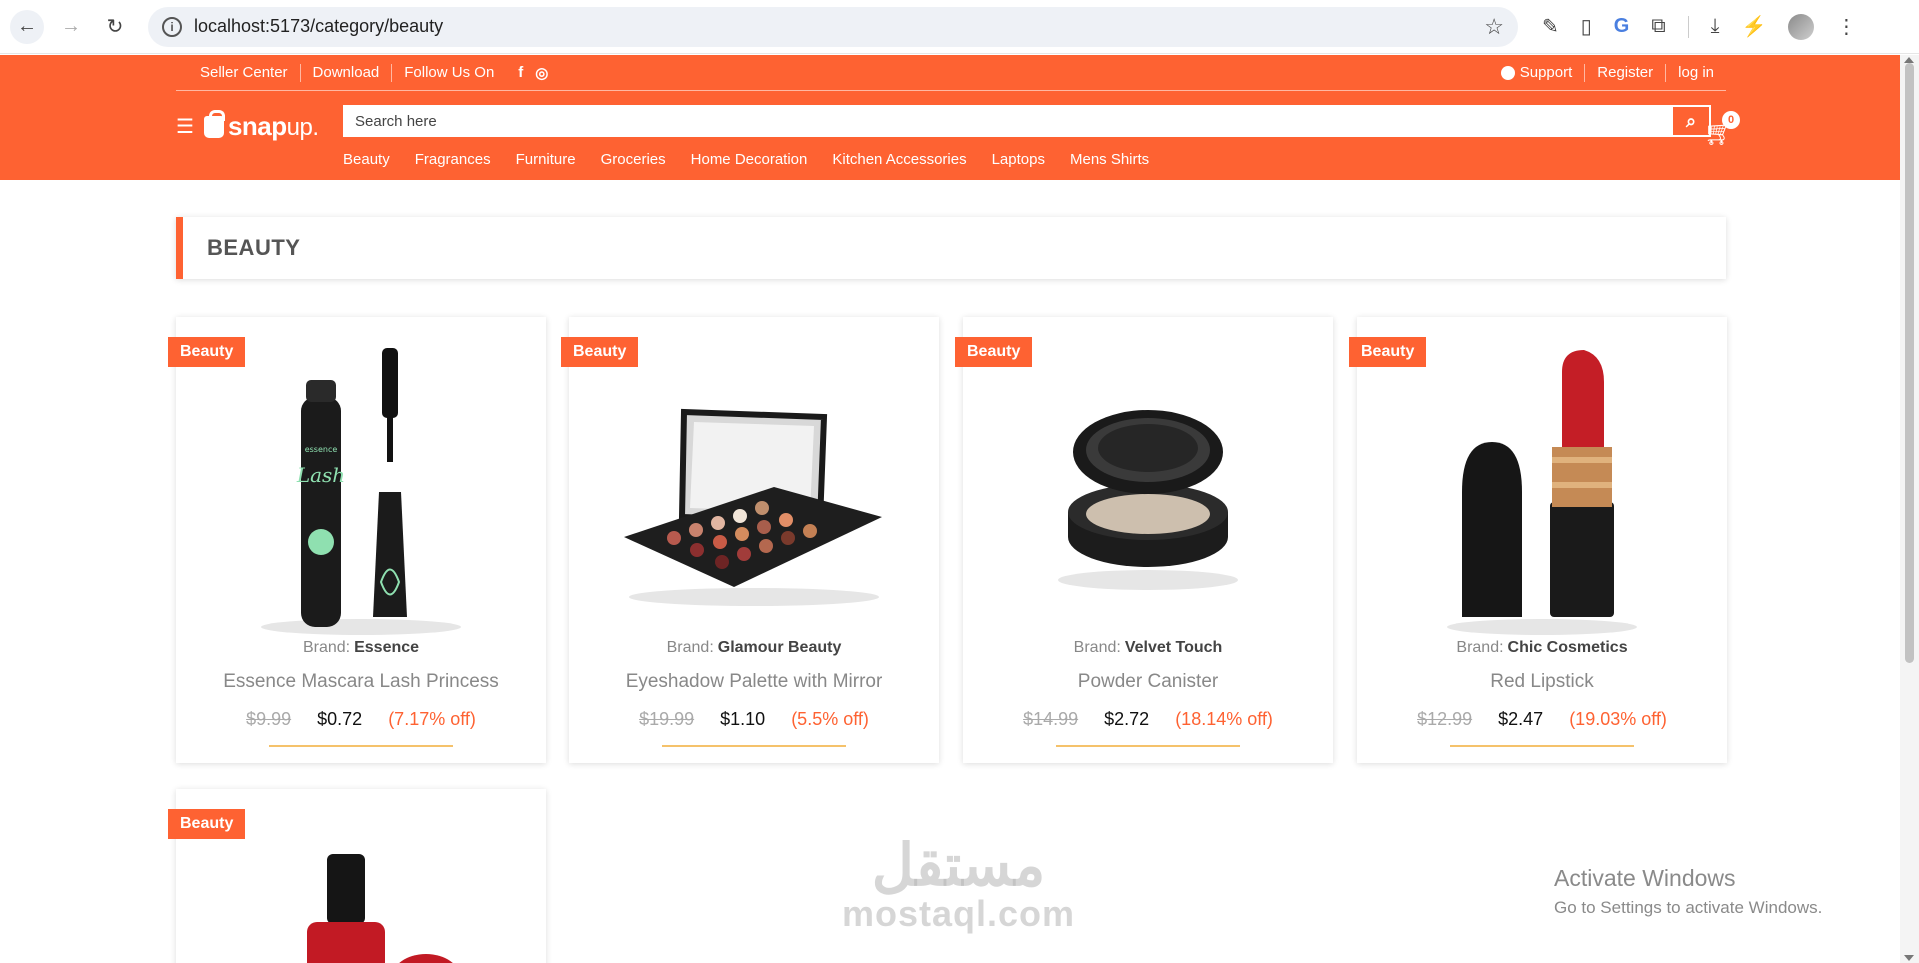 The width and height of the screenshot is (1919, 963). Describe the element at coordinates (1127, 719) in the screenshot. I see `current-price: $2.72` at that location.